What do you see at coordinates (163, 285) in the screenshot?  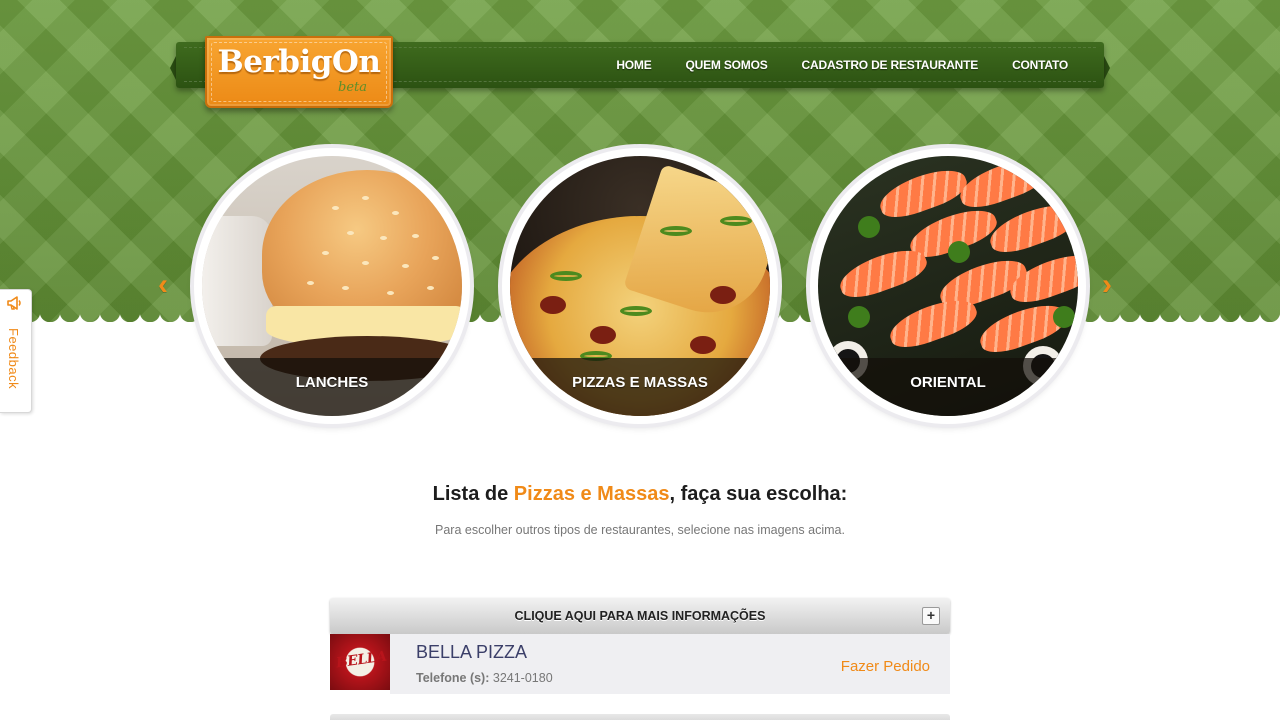 I see `carousel-prev-icon: ‹` at bounding box center [163, 285].